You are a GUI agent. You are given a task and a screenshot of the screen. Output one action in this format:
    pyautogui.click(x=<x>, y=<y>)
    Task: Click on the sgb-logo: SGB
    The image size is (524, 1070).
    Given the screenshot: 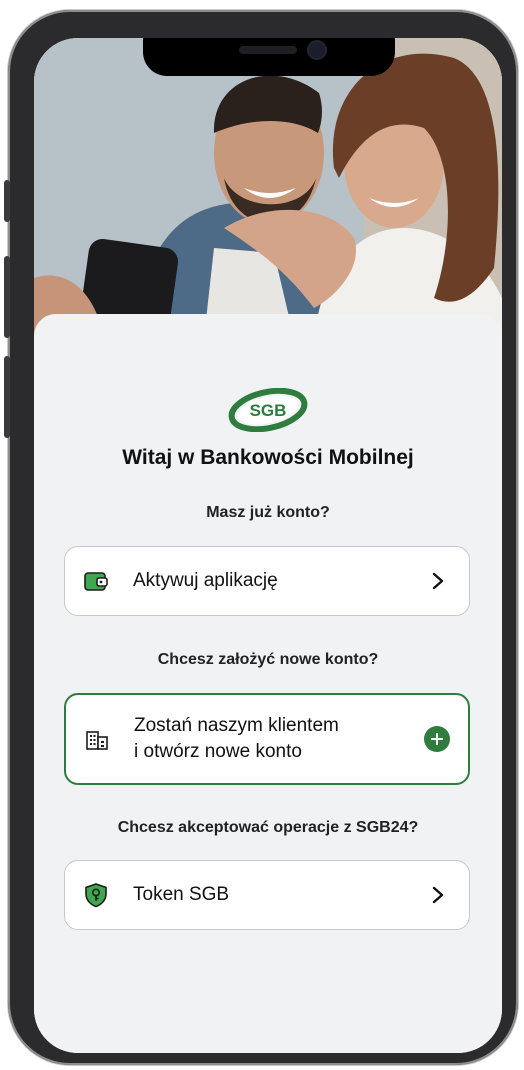 What is the action you would take?
    pyautogui.click(x=268, y=410)
    